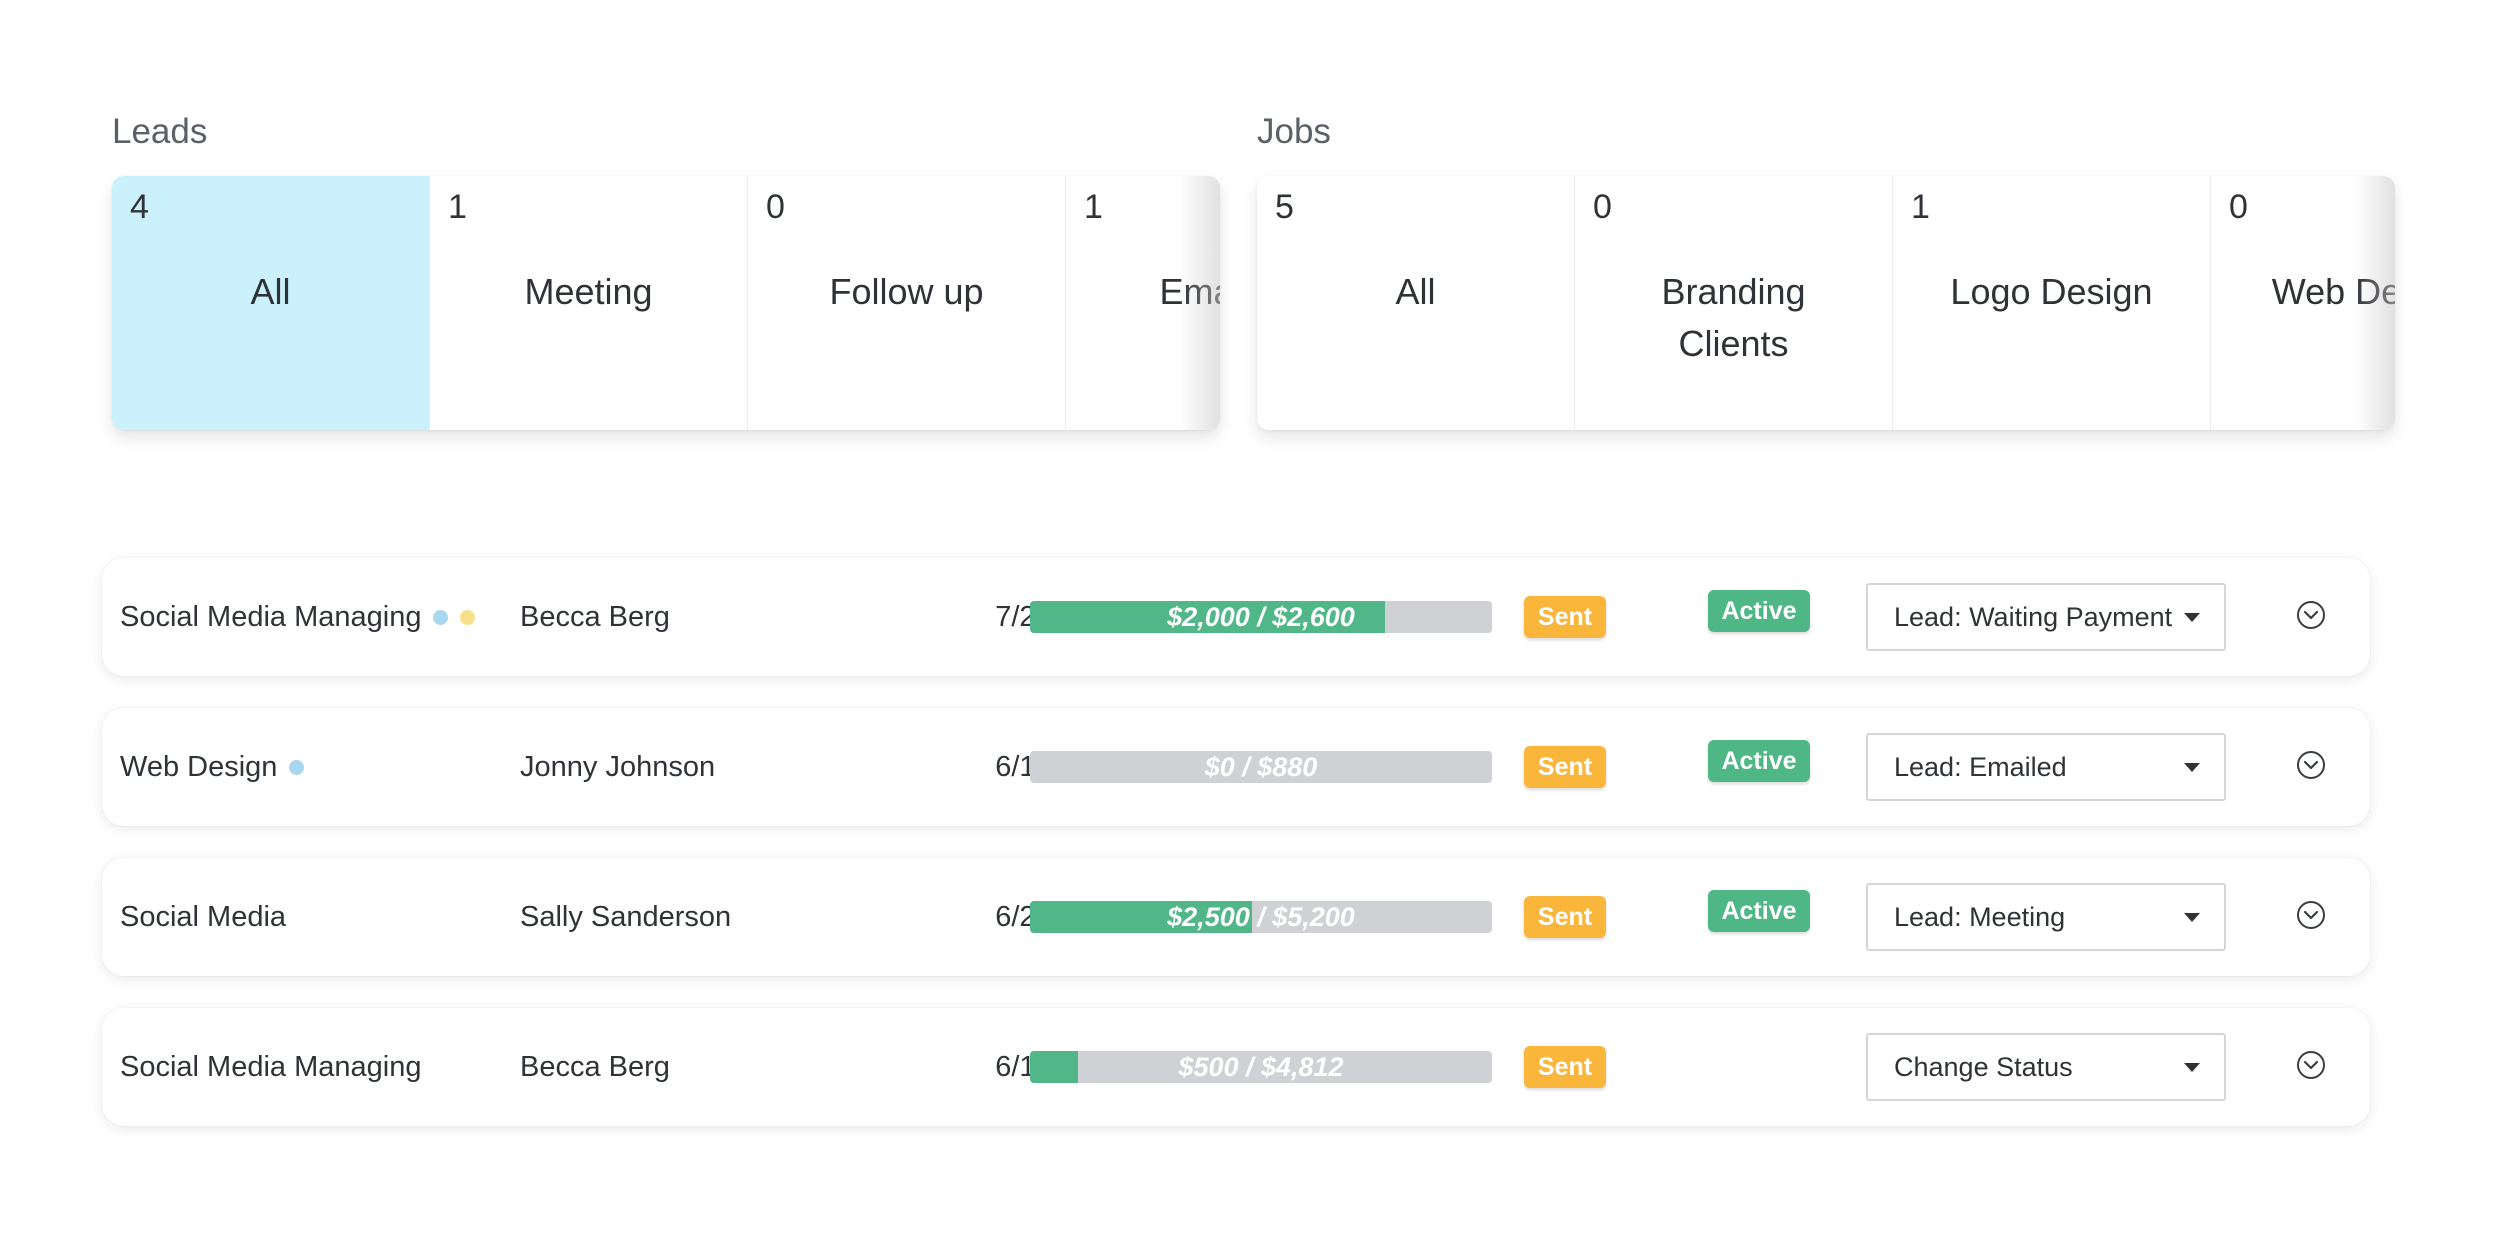 The image size is (2500, 1247). Describe the element at coordinates (618, 767) in the screenshot. I see `client-name: Jonny Johnson` at that location.